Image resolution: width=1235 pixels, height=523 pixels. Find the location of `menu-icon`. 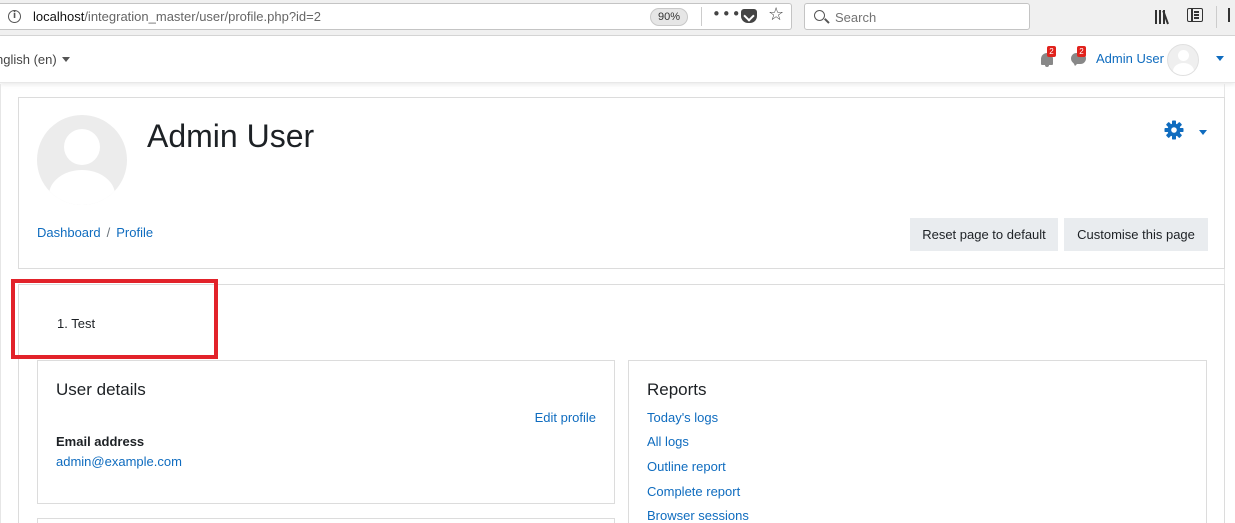

menu-icon is located at coordinates (1231, 15).